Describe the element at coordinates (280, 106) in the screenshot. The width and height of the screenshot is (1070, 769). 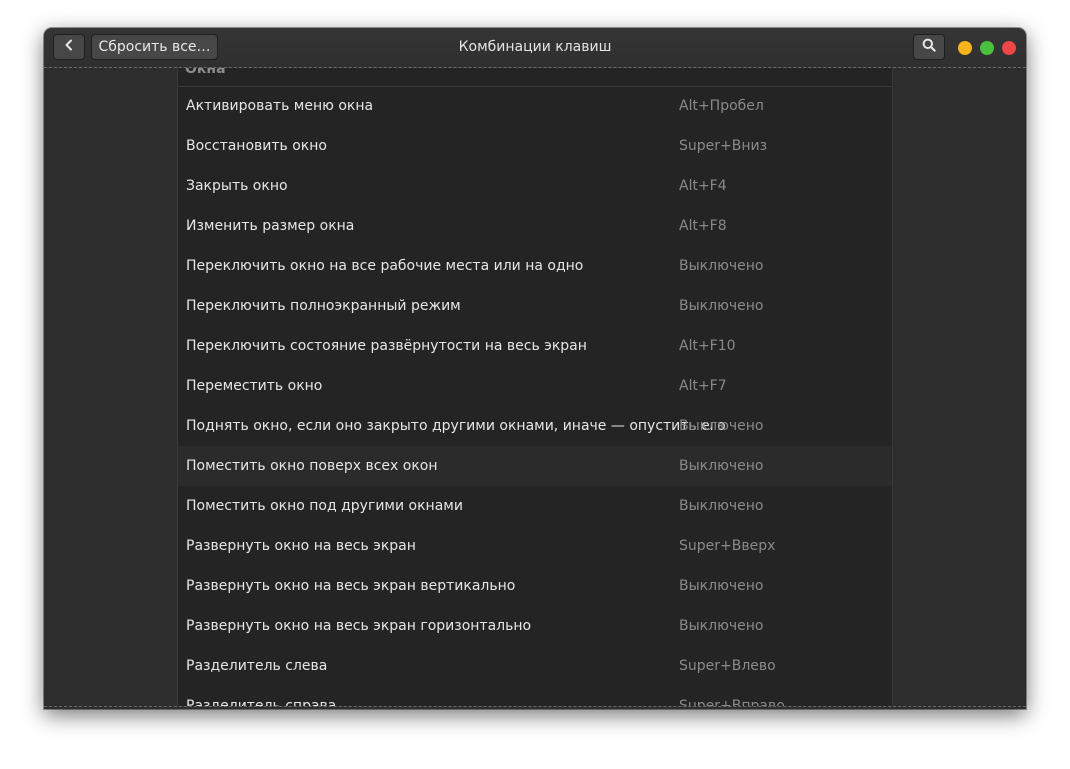
I see `shortcut-label: Активировать меню окна` at that location.